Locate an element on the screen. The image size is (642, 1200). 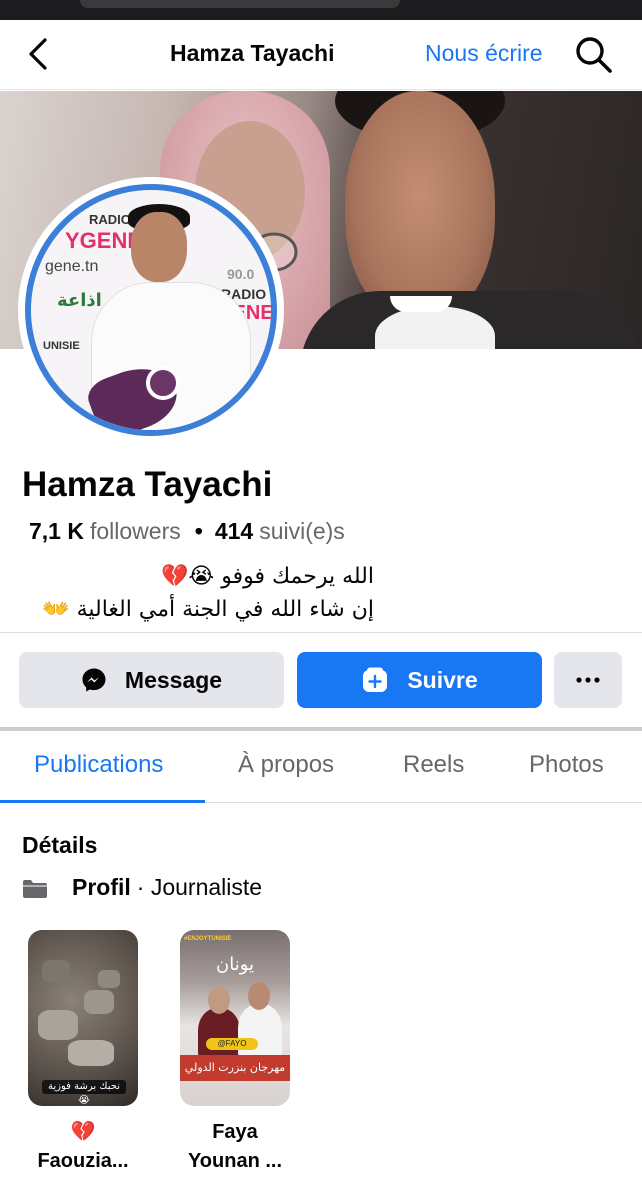
more-options-button is located at coordinates (588, 680).